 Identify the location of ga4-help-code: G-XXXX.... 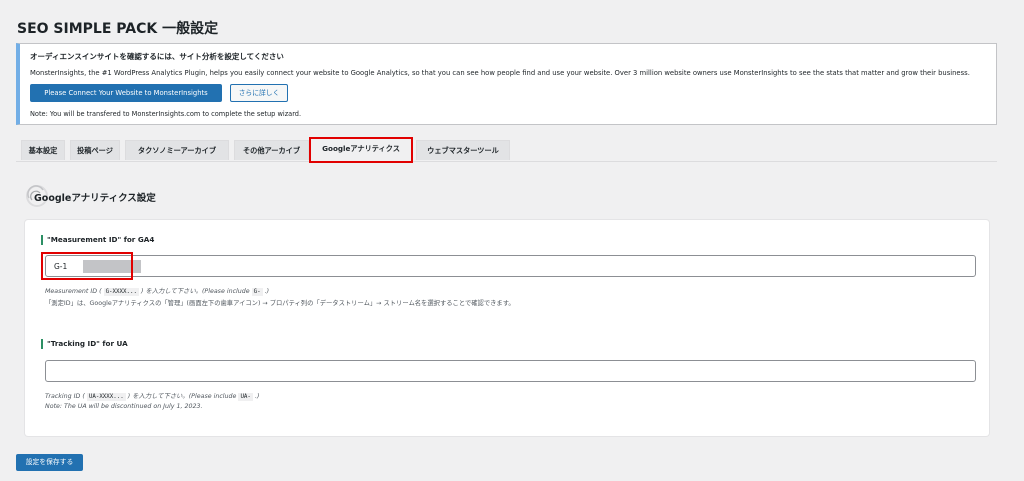
(121, 292).